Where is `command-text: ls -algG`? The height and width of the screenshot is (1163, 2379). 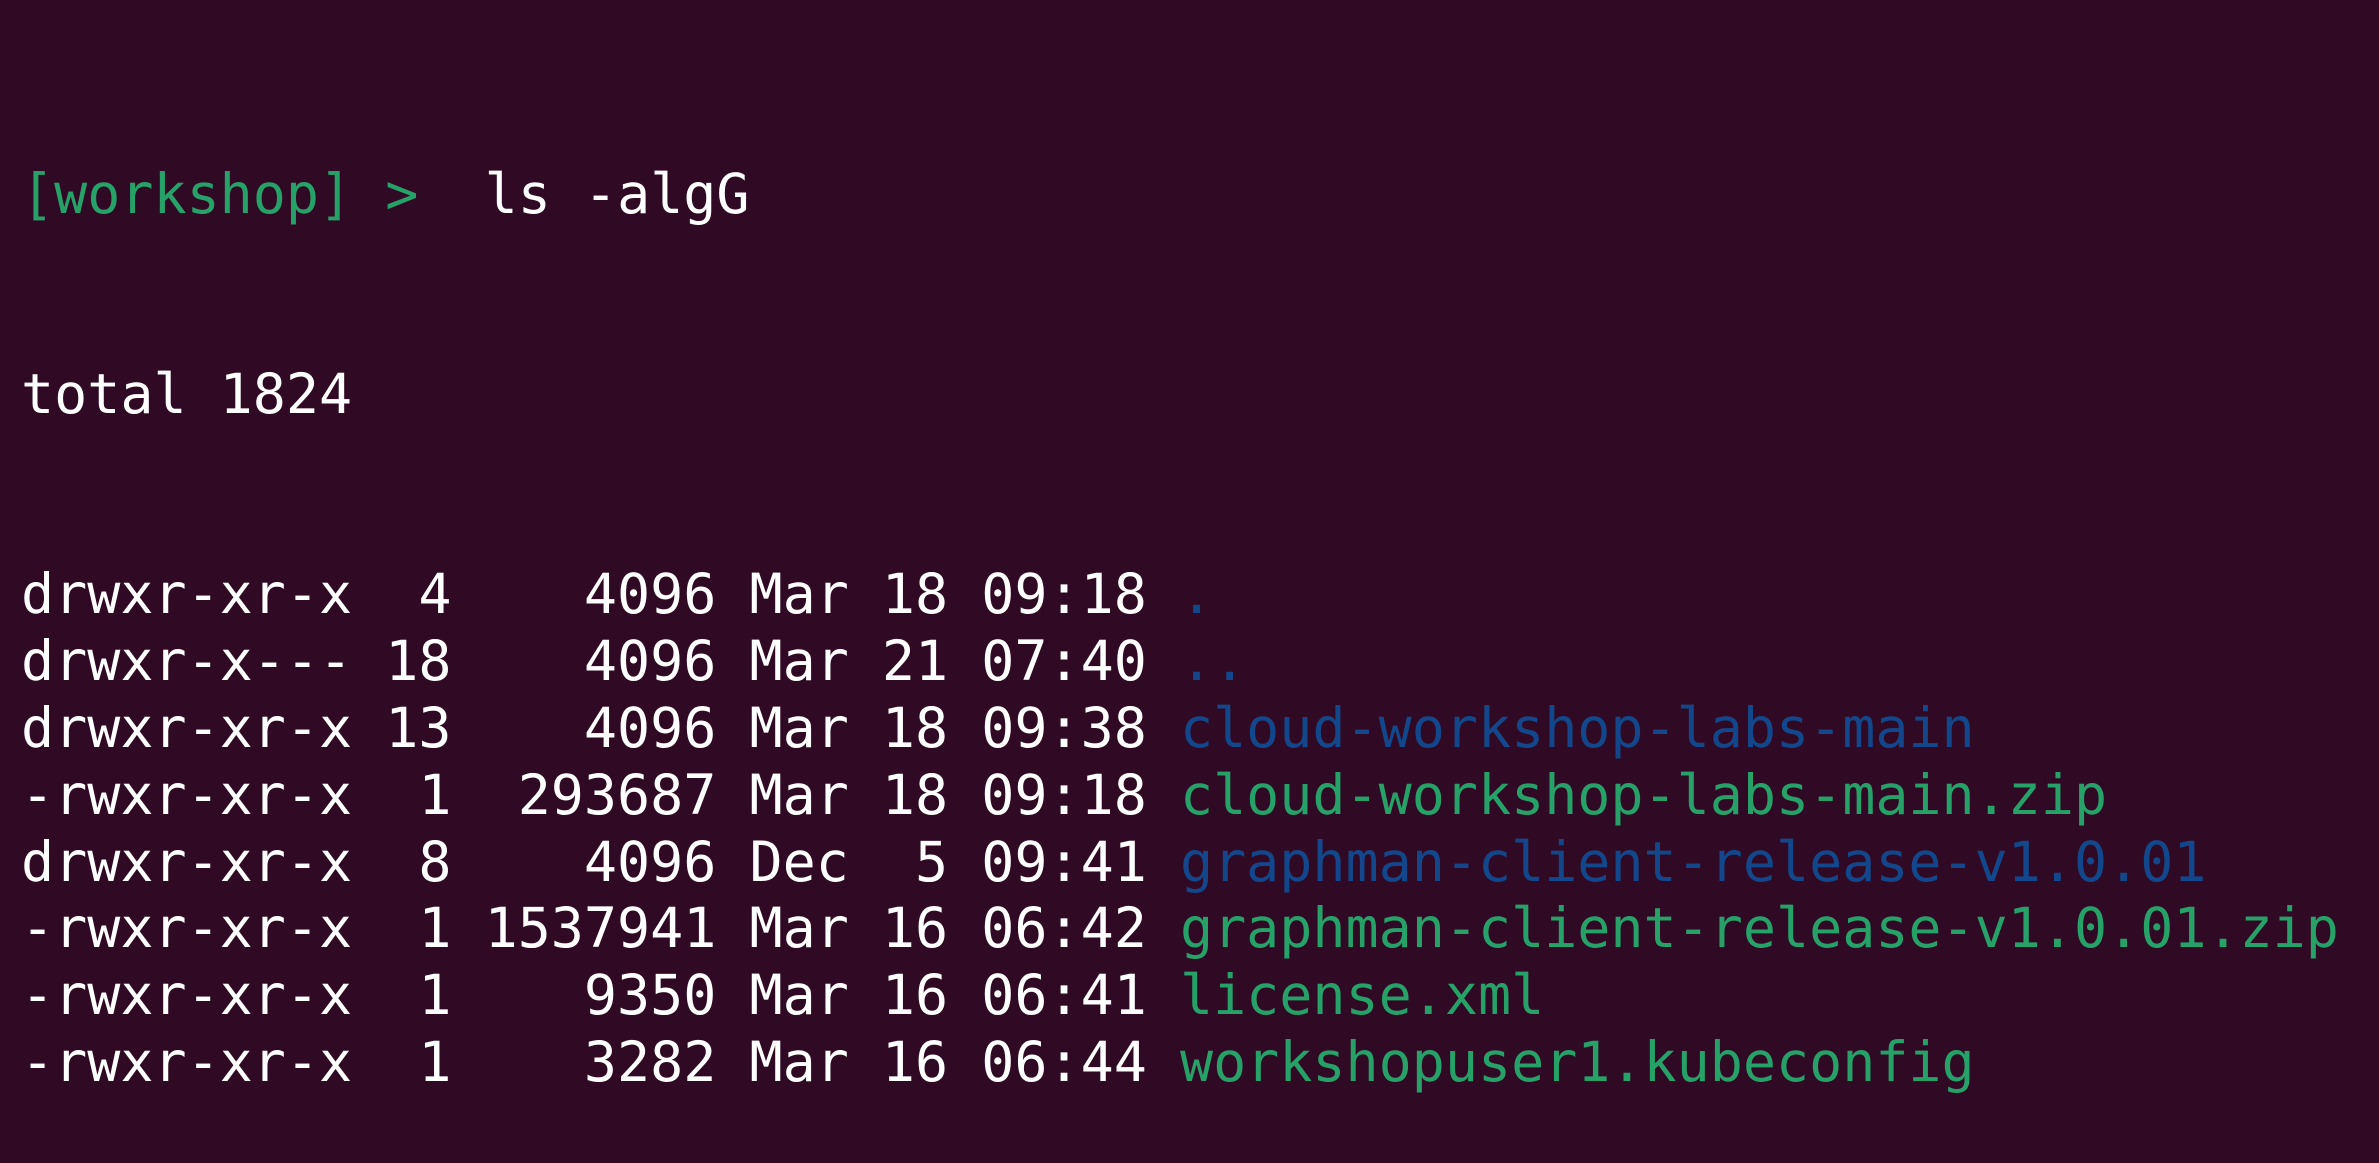 command-text: ls -algG is located at coordinates (617, 193).